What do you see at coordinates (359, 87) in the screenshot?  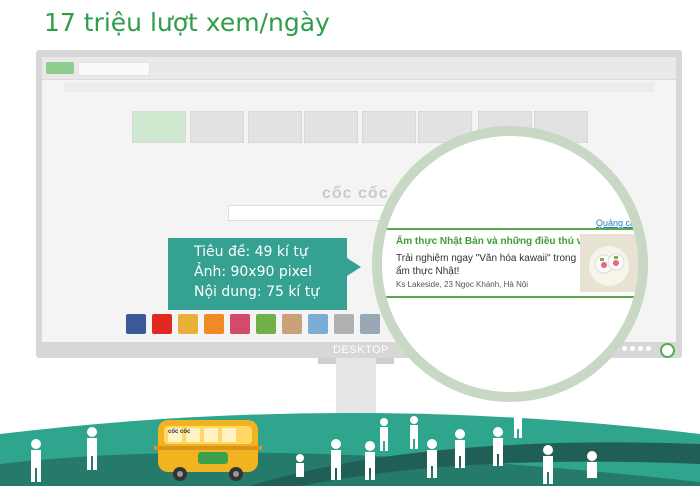 I see `bookmarks-bar` at bounding box center [359, 87].